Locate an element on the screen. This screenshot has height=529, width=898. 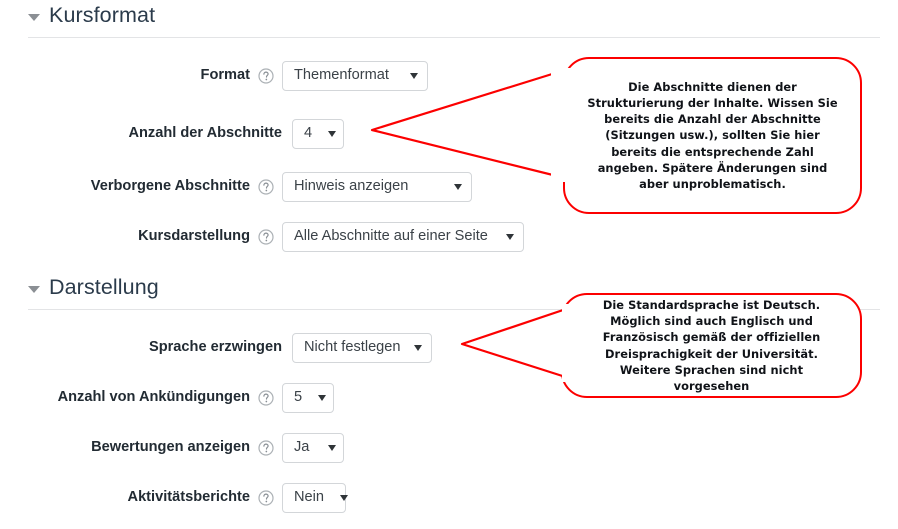
select-verborgene-abschnitte: Hinweis anzeigen is located at coordinates (377, 187).